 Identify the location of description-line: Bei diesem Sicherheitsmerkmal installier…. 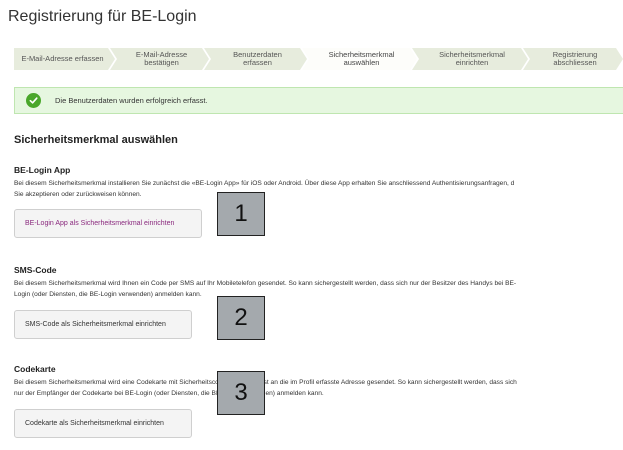
(264, 183).